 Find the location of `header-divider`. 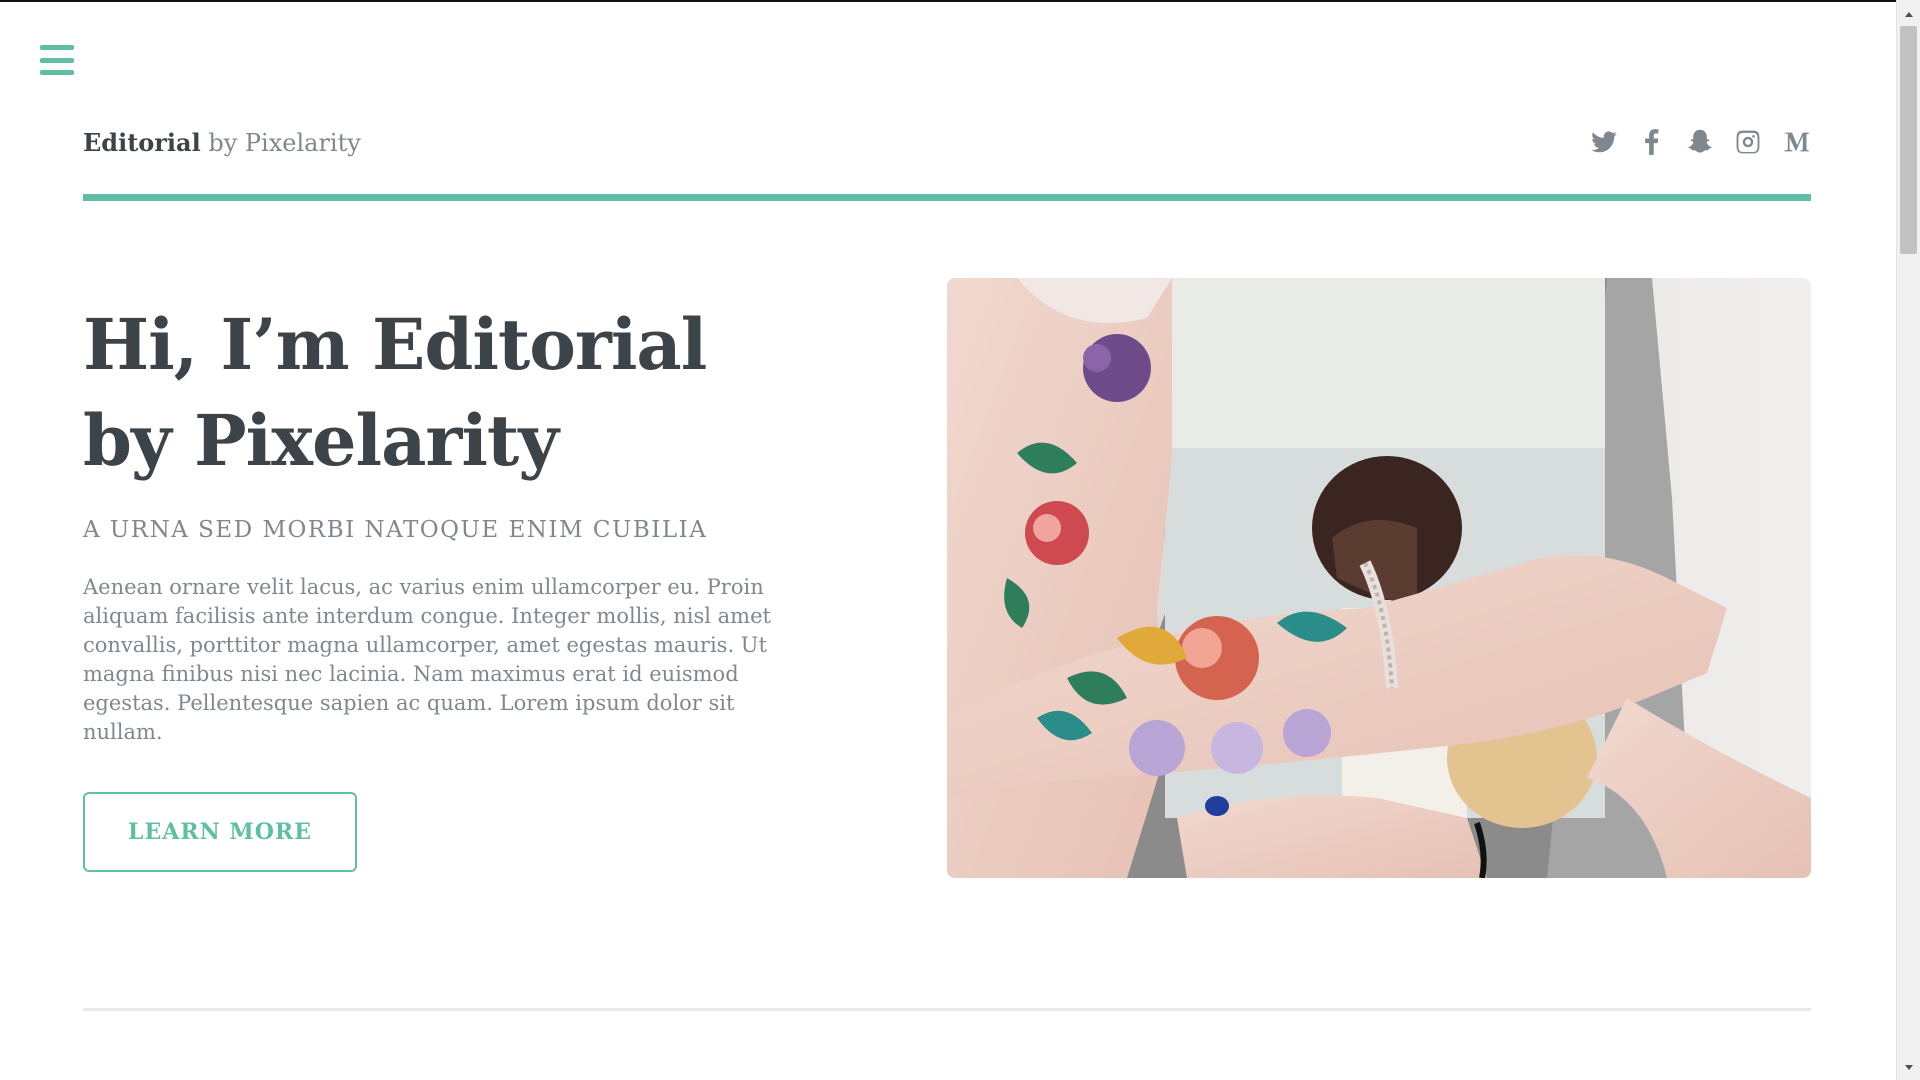

header-divider is located at coordinates (947, 197).